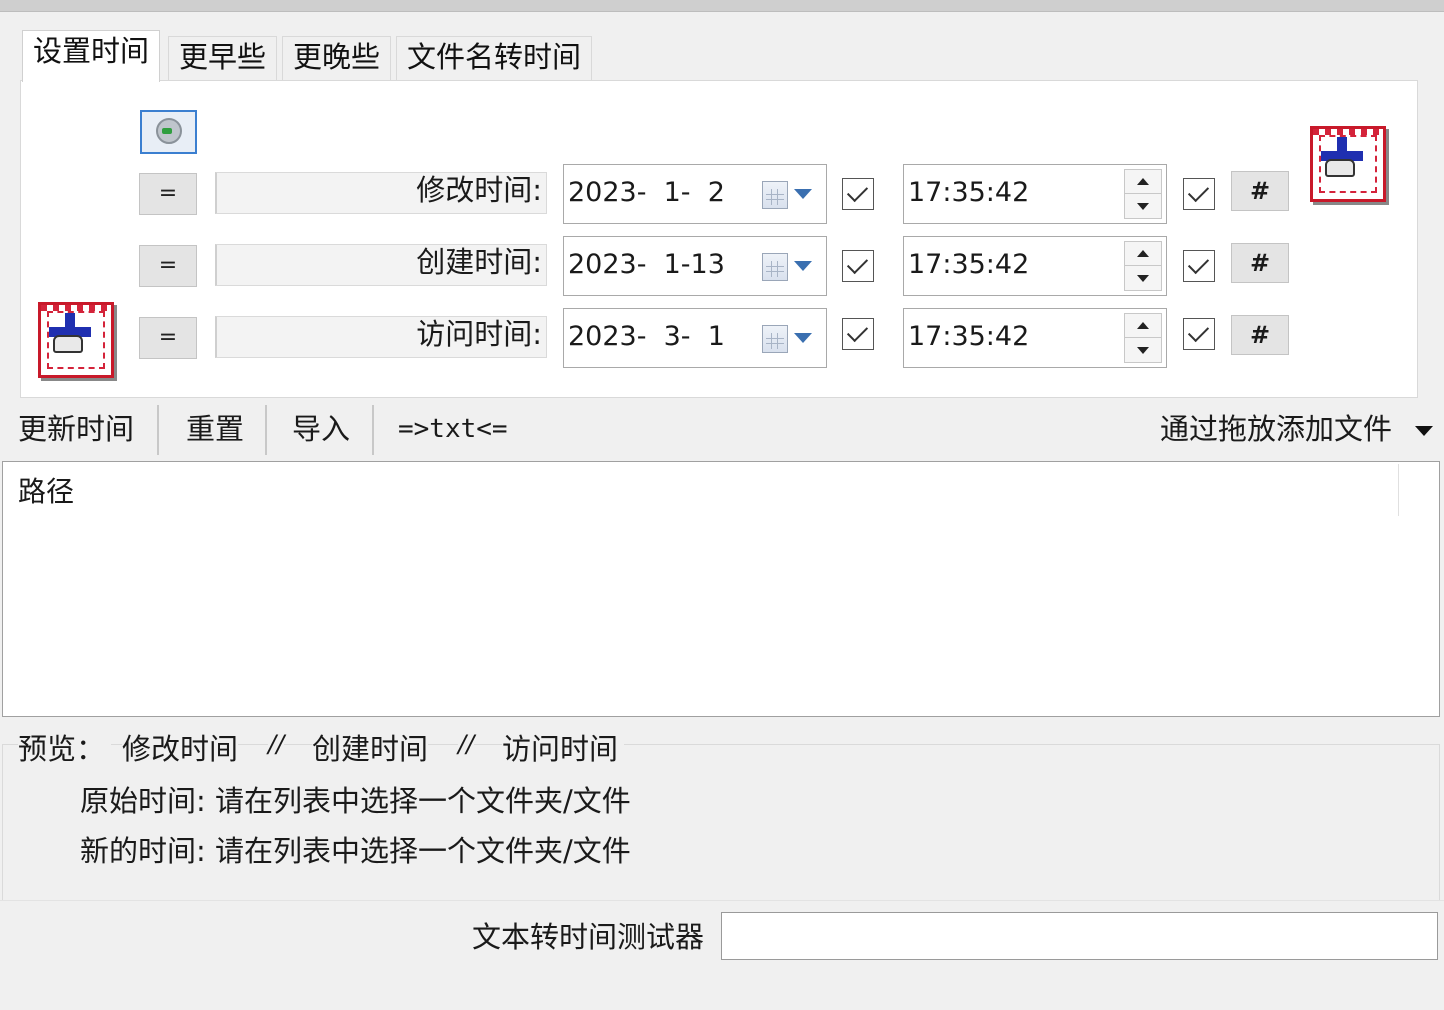  Describe the element at coordinates (1398, 490) in the screenshot. I see `column-divider` at that location.